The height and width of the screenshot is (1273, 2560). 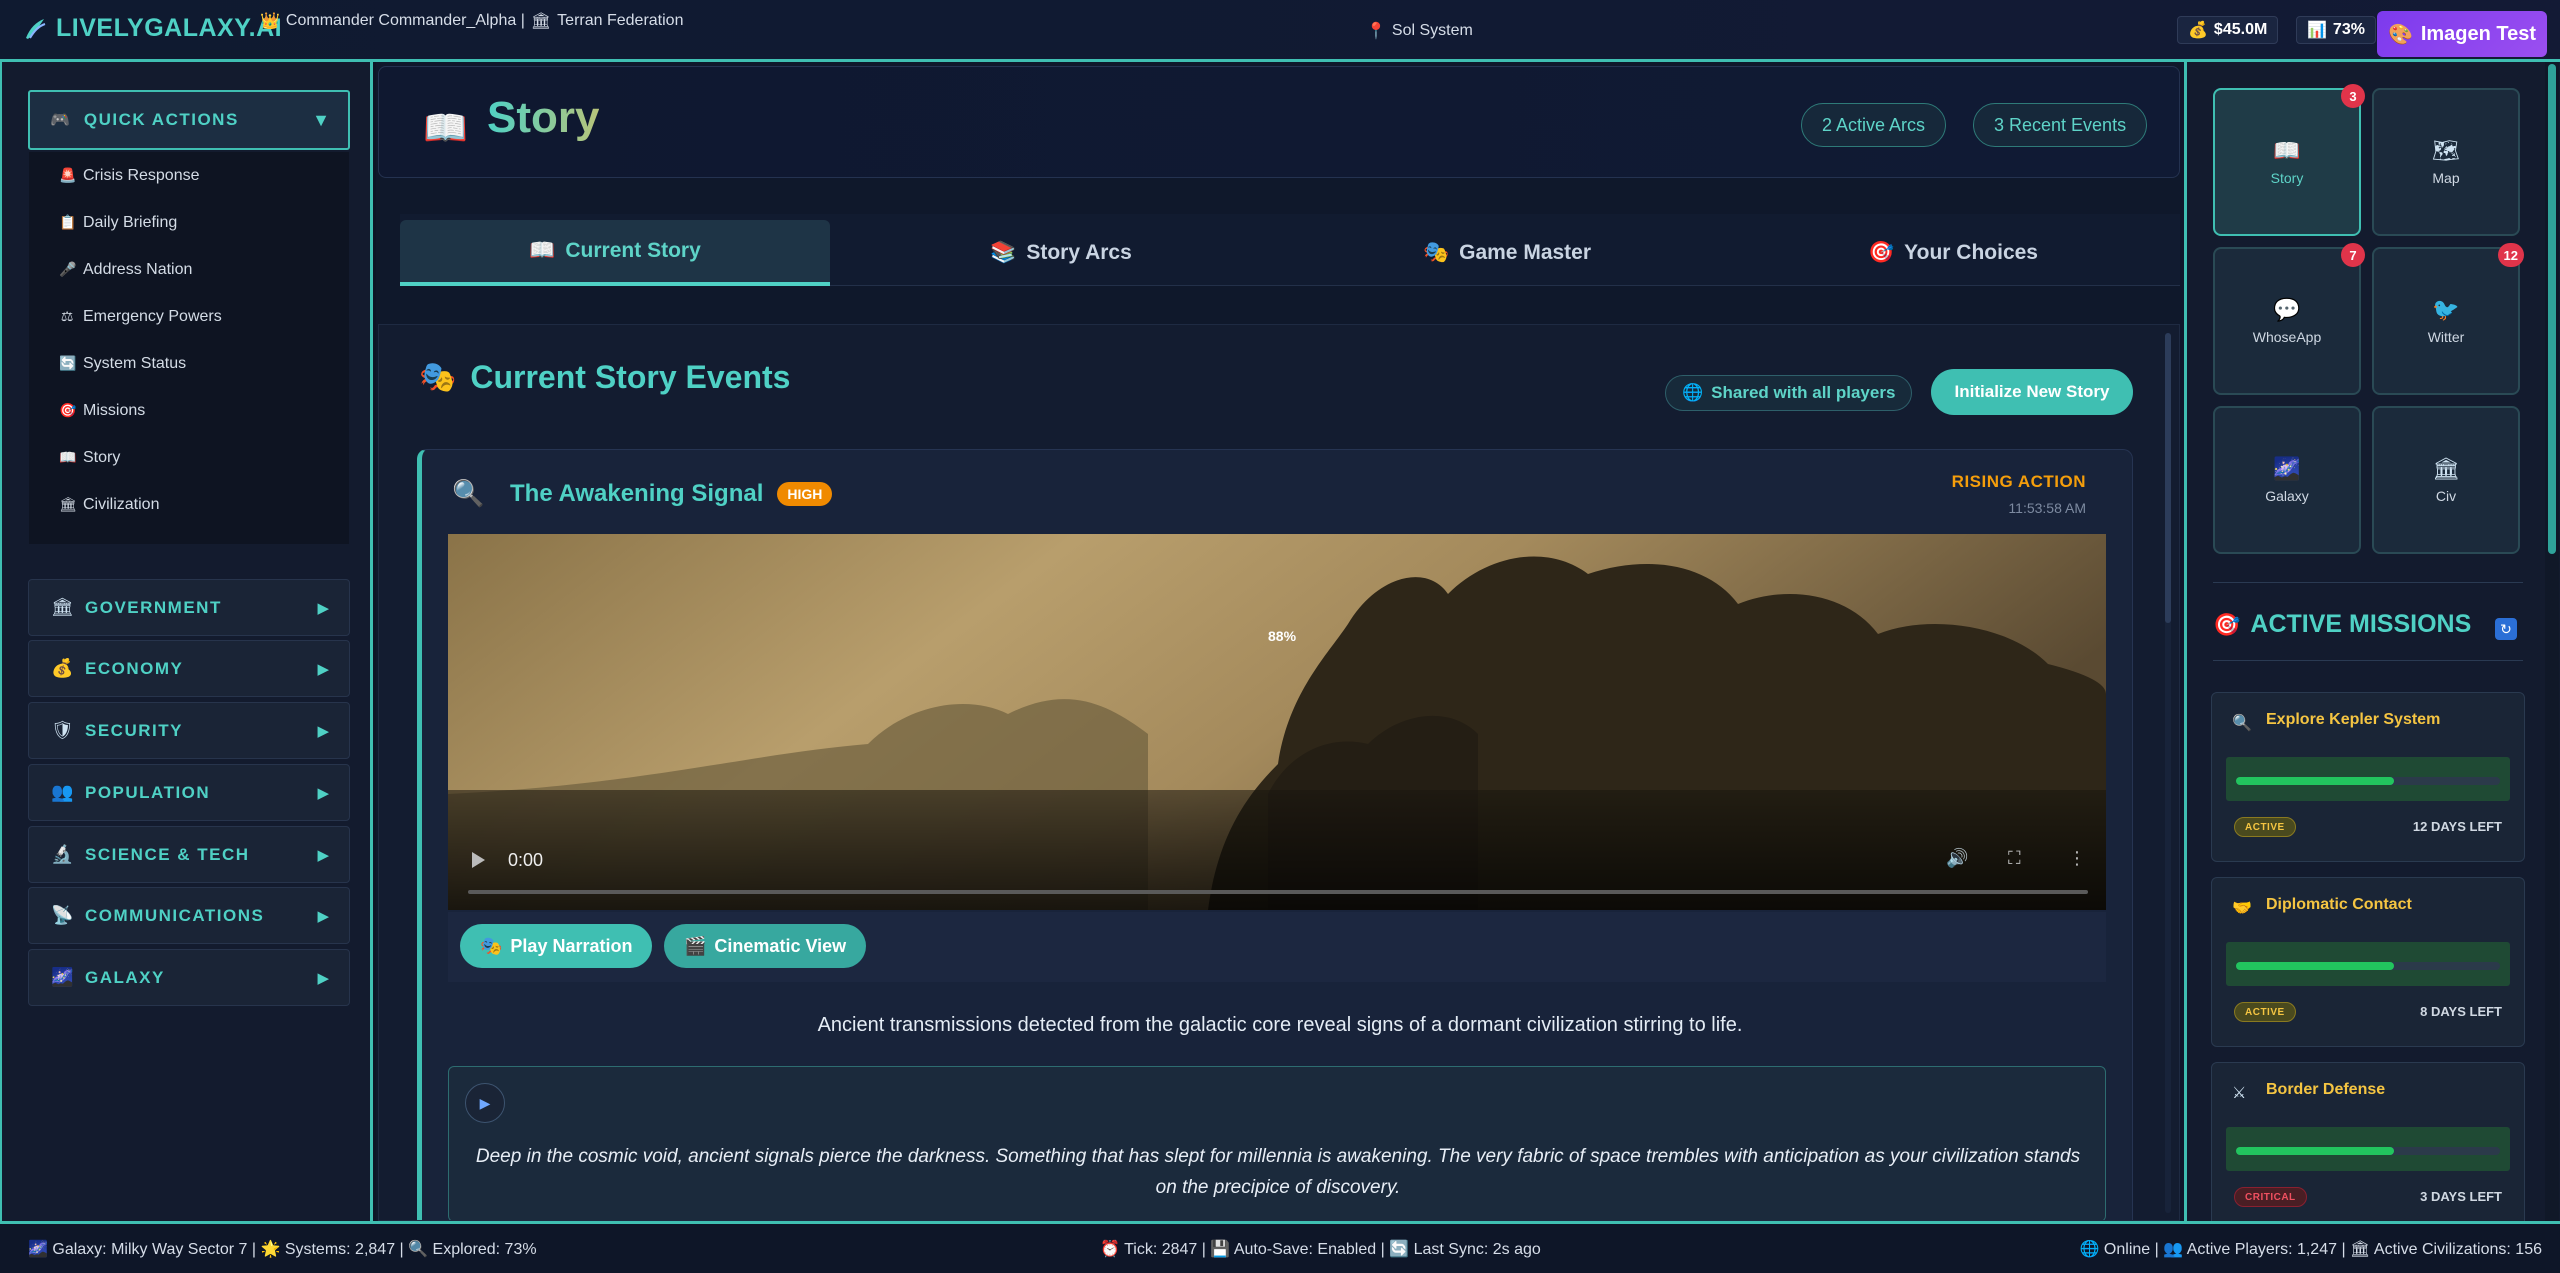 What do you see at coordinates (2368, 962) in the screenshot?
I see `mission-card: 🤝 Diplomatic Contact ACTIVE 8 DAYS LEFT` at bounding box center [2368, 962].